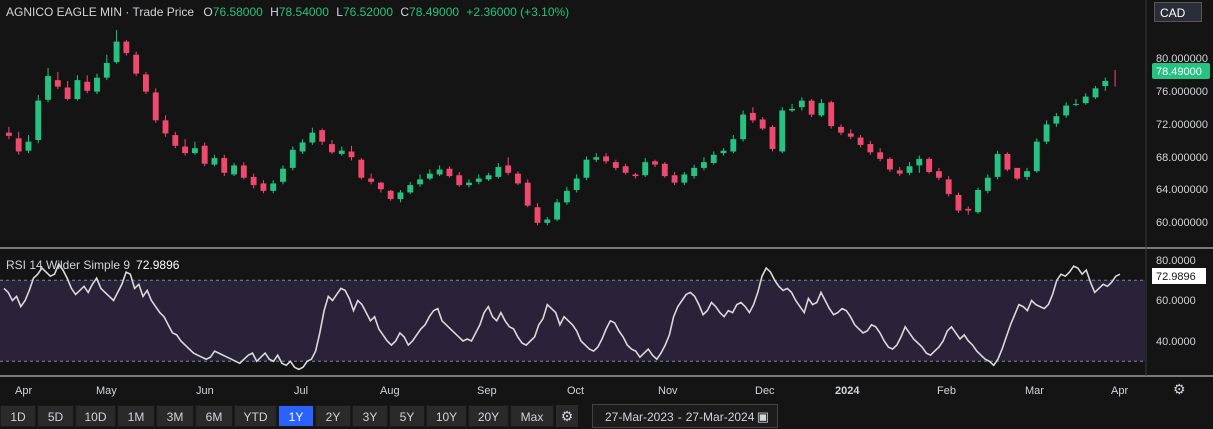  I want to click on range-button-1m: 1M, so click(136, 416).